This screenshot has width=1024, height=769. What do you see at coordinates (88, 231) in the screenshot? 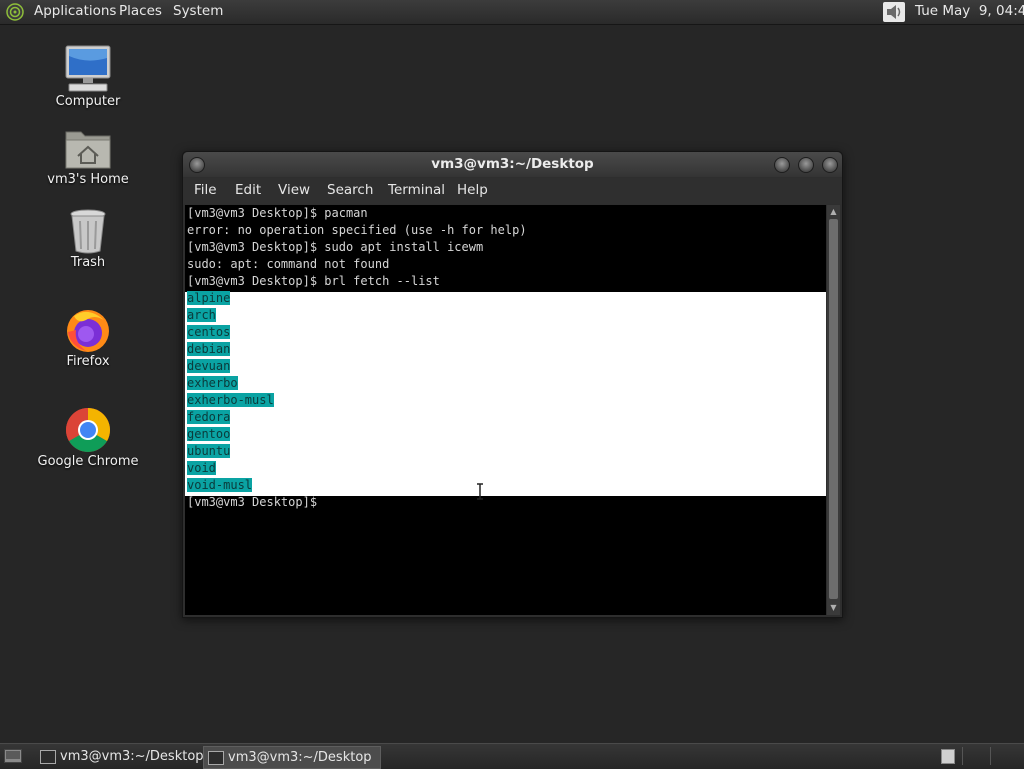
I see `trash-icon` at bounding box center [88, 231].